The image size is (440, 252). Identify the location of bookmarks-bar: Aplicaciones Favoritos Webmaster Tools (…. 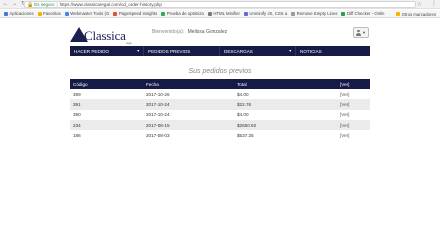
(220, 14).